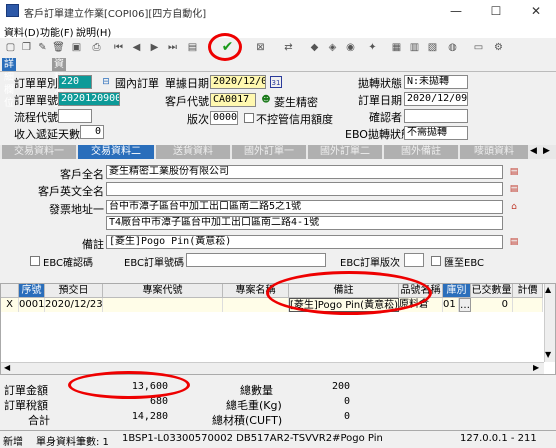  What do you see at coordinates (172, 47) in the screenshot?
I see `last-record-icon: ⏭` at bounding box center [172, 47].